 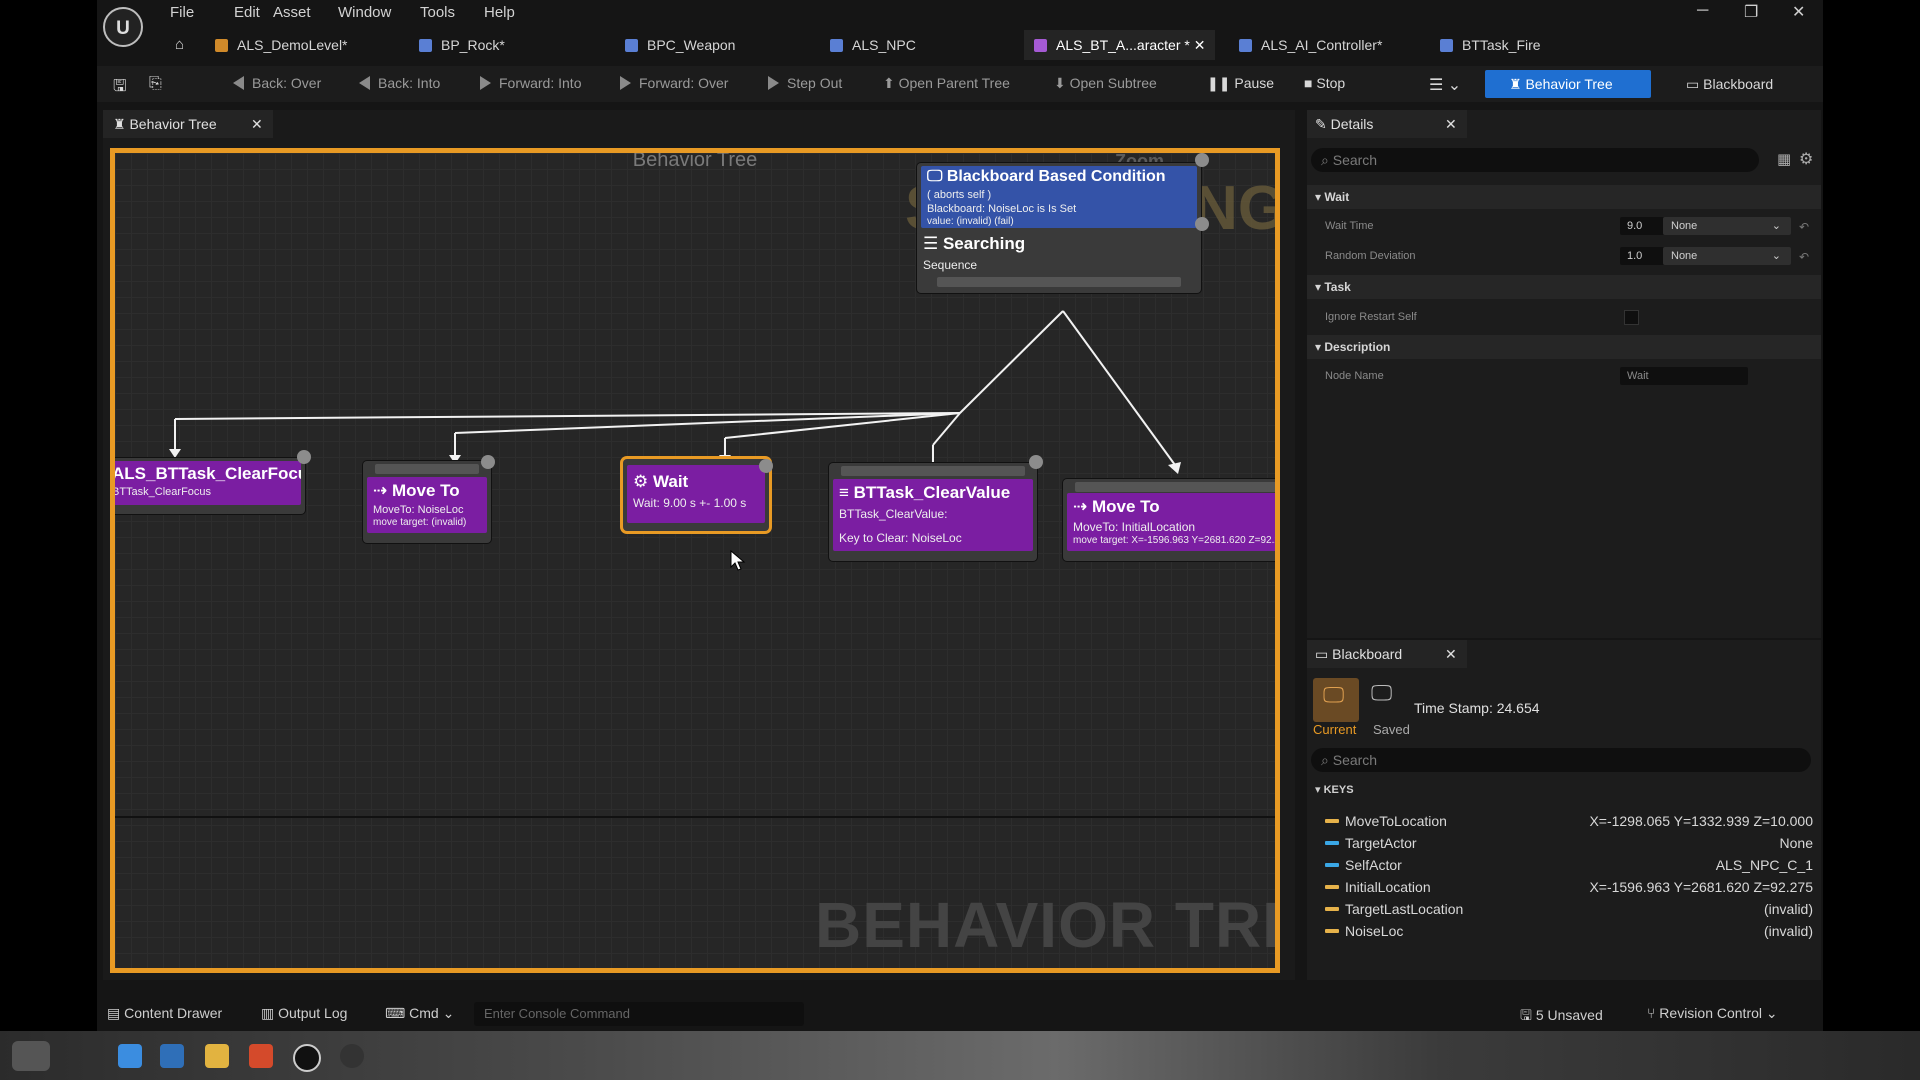 I want to click on section-description: ▾ Description, so click(x=1564, y=347).